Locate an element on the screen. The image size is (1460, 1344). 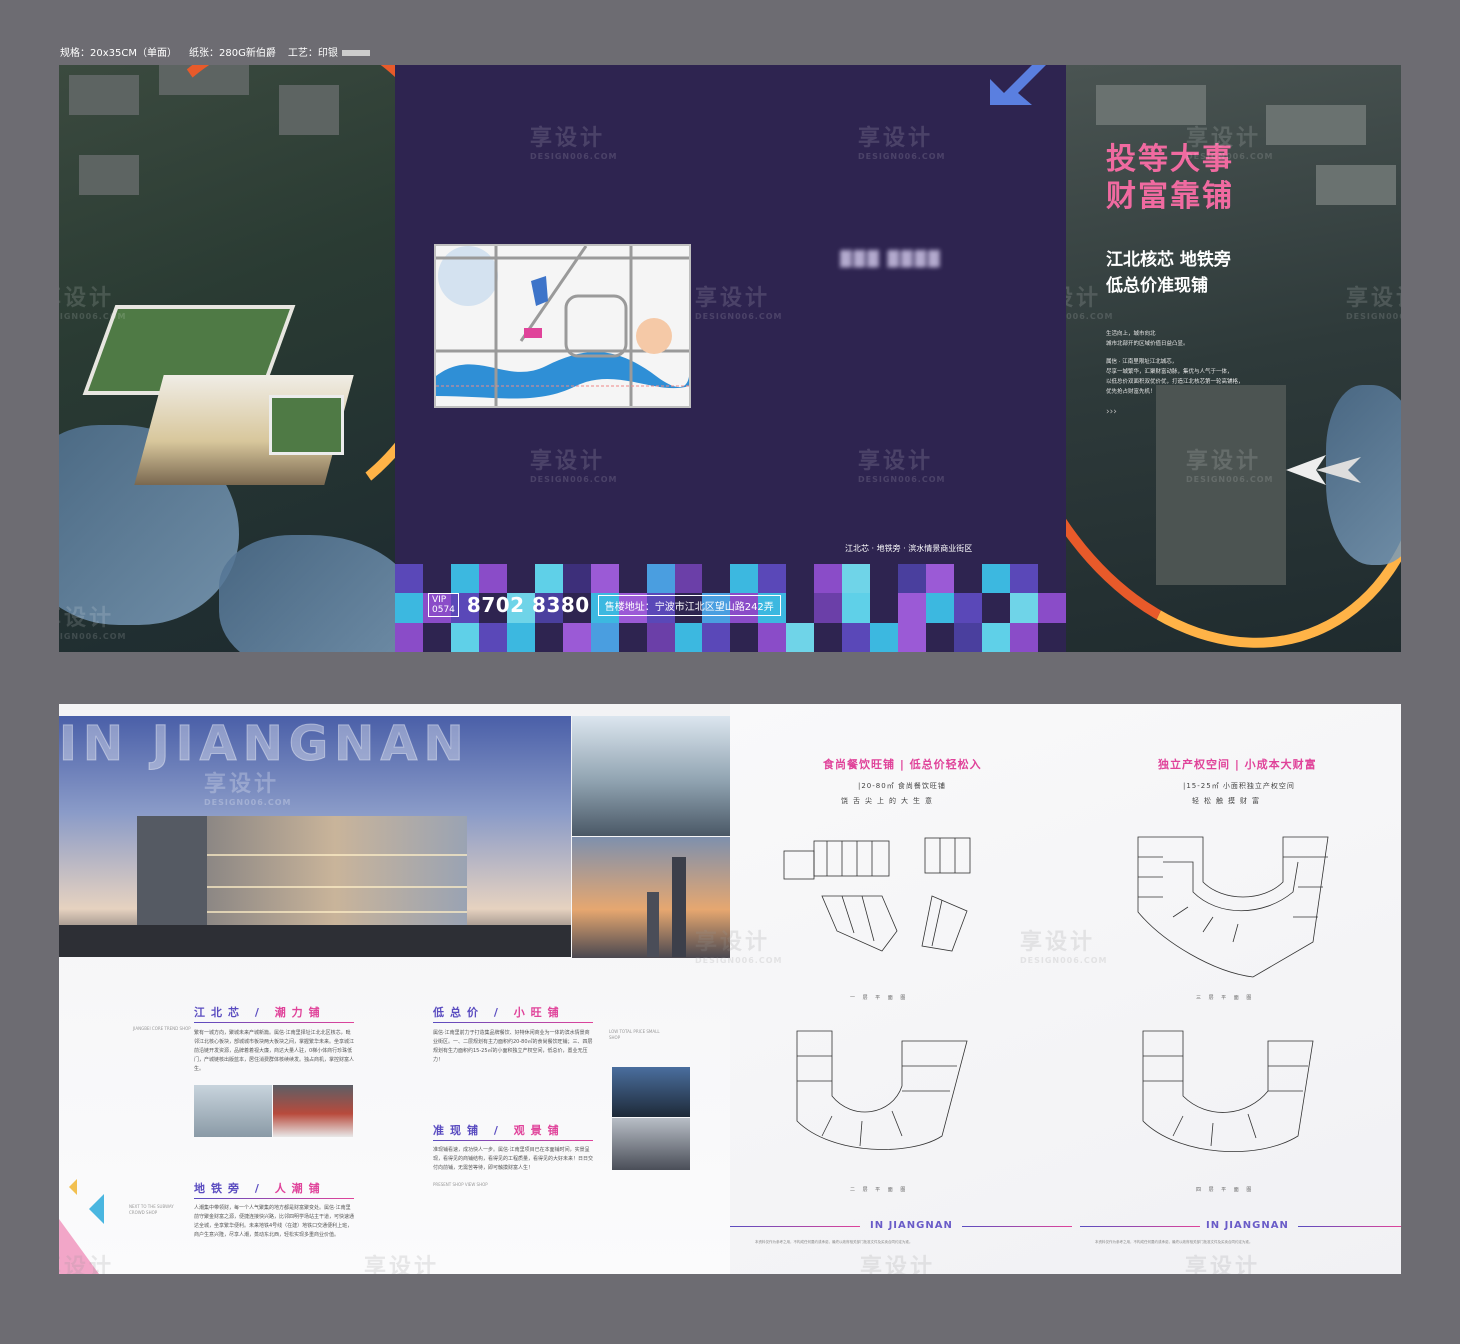
brand-logo: ▓▓▓ ▓▓▓▓ is located at coordinates (891, 259).